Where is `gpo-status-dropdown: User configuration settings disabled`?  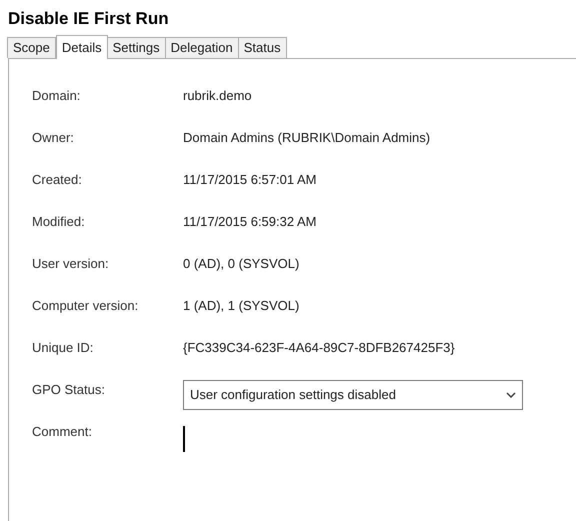
gpo-status-dropdown: User configuration settings disabled is located at coordinates (353, 395).